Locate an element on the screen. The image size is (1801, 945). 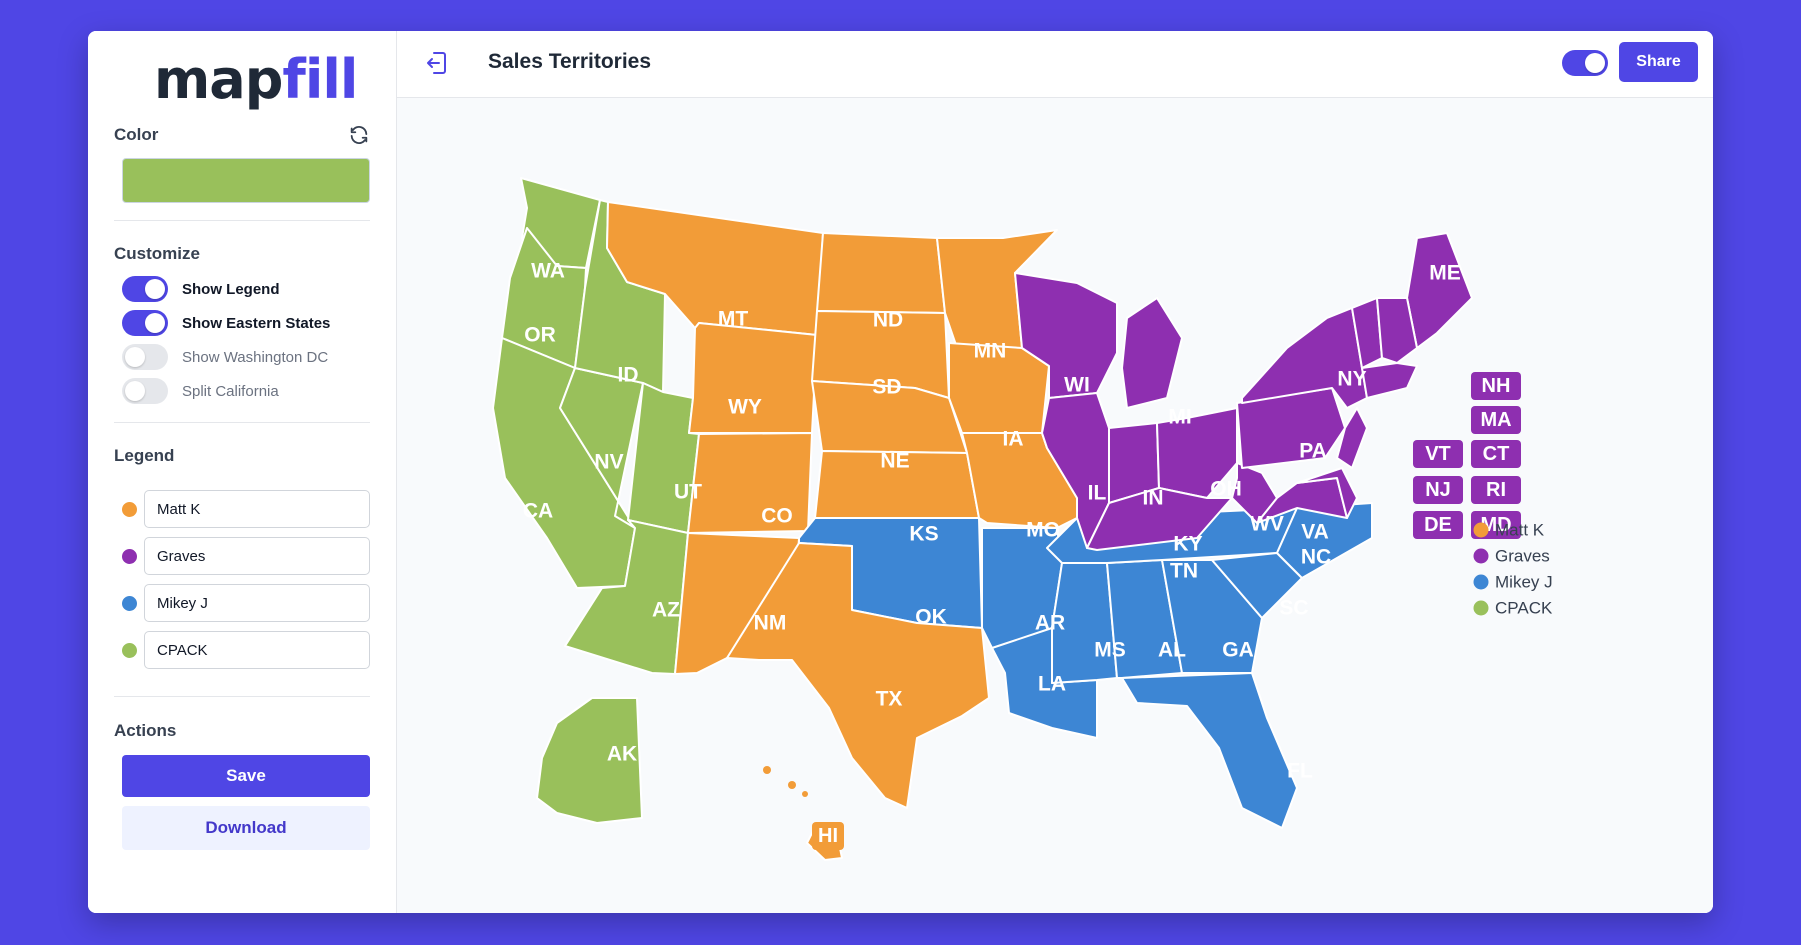
toggle-label: Show Eastern States is located at coordinates (256, 323).